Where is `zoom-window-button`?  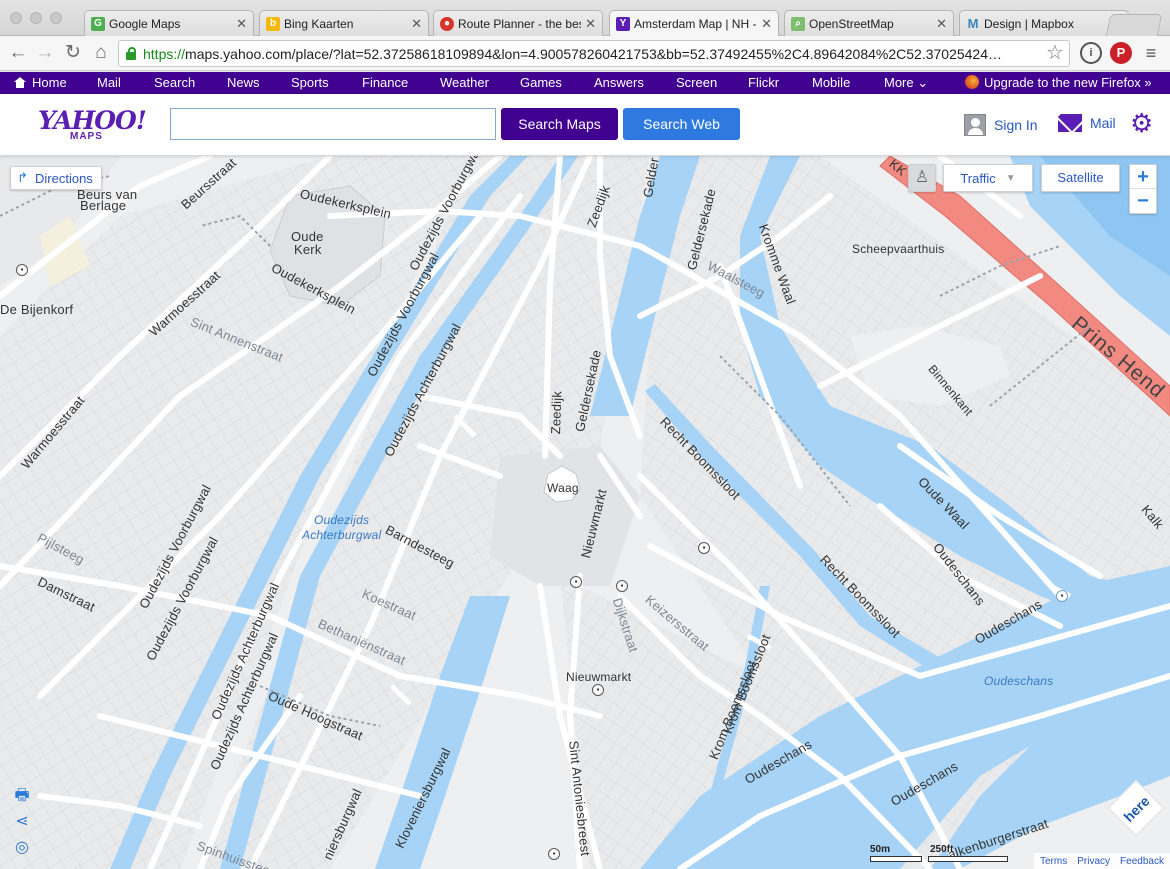
zoom-window-button is located at coordinates (56, 18).